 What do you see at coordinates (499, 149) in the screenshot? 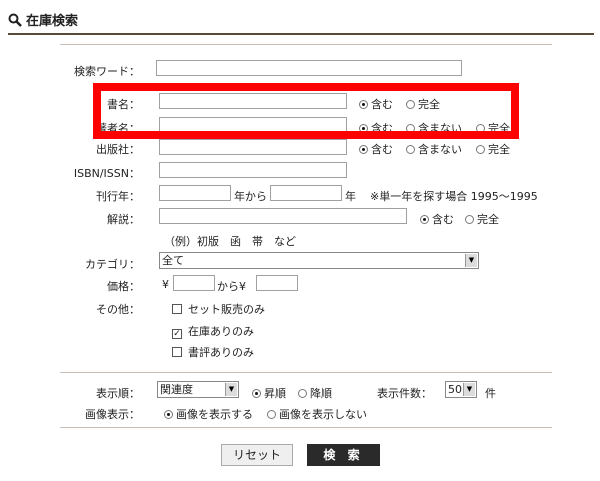
I see `publisher-radio-exact-label: 完全` at bounding box center [499, 149].